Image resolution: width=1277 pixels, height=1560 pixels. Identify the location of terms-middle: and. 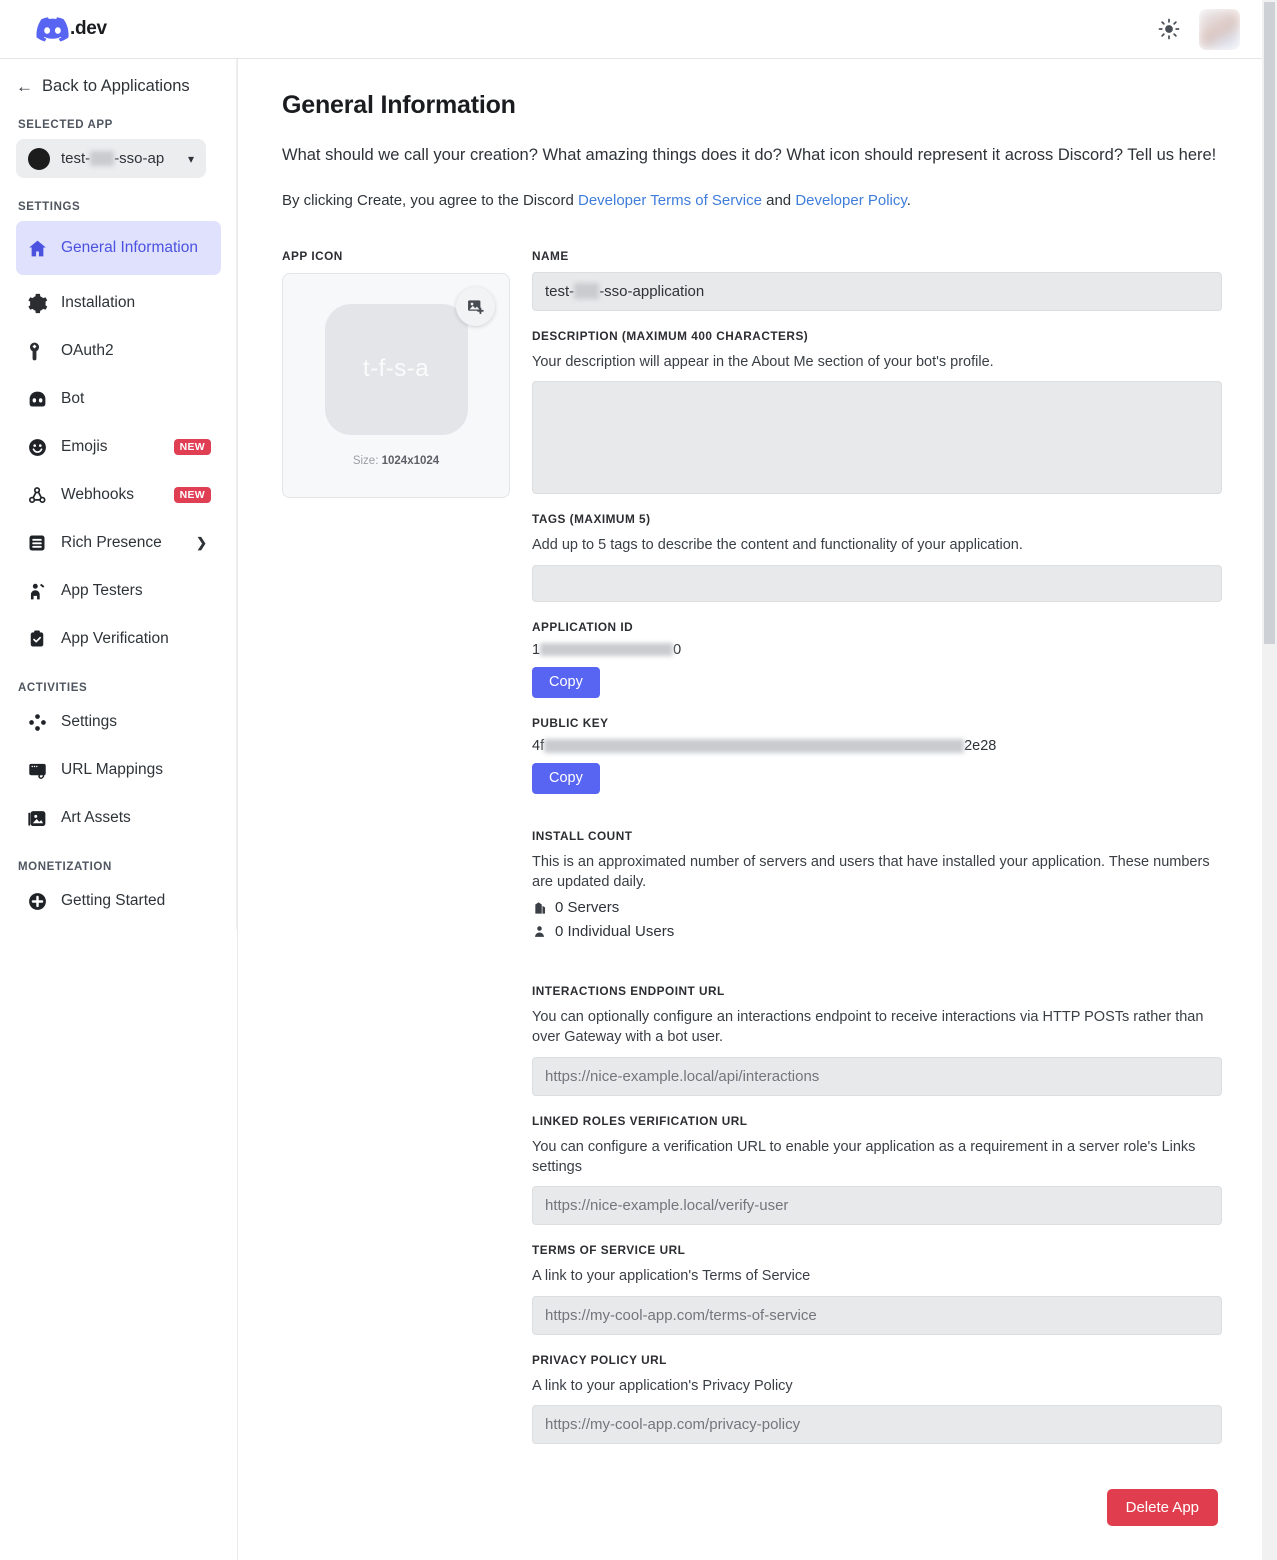
(778, 200).